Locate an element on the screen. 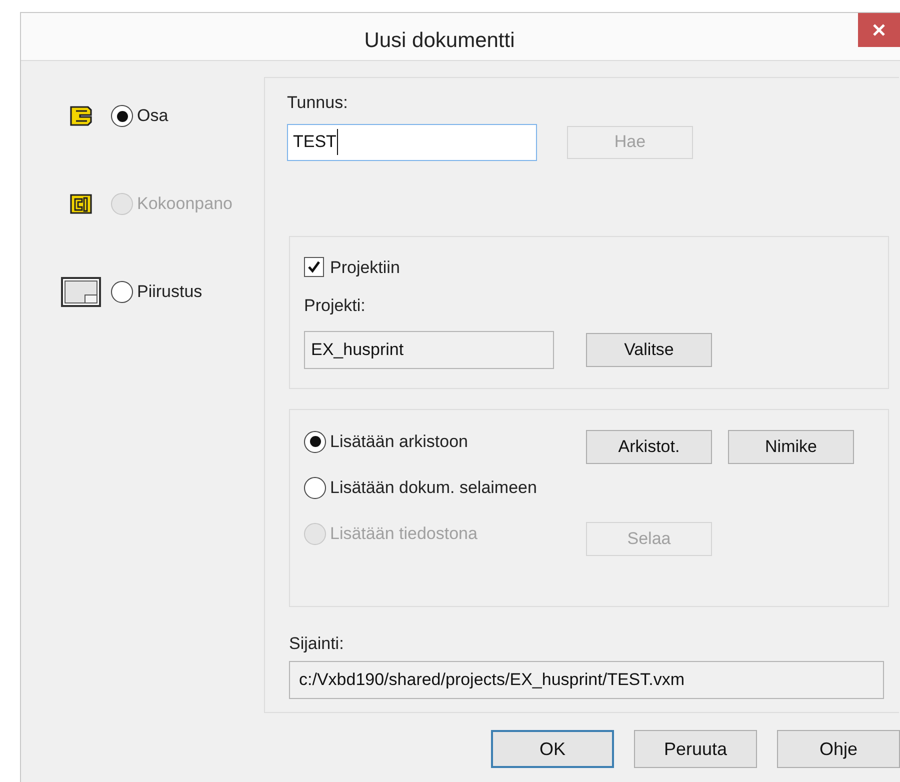 This screenshot has width=900, height=782. part-icon is located at coordinates (81, 116).